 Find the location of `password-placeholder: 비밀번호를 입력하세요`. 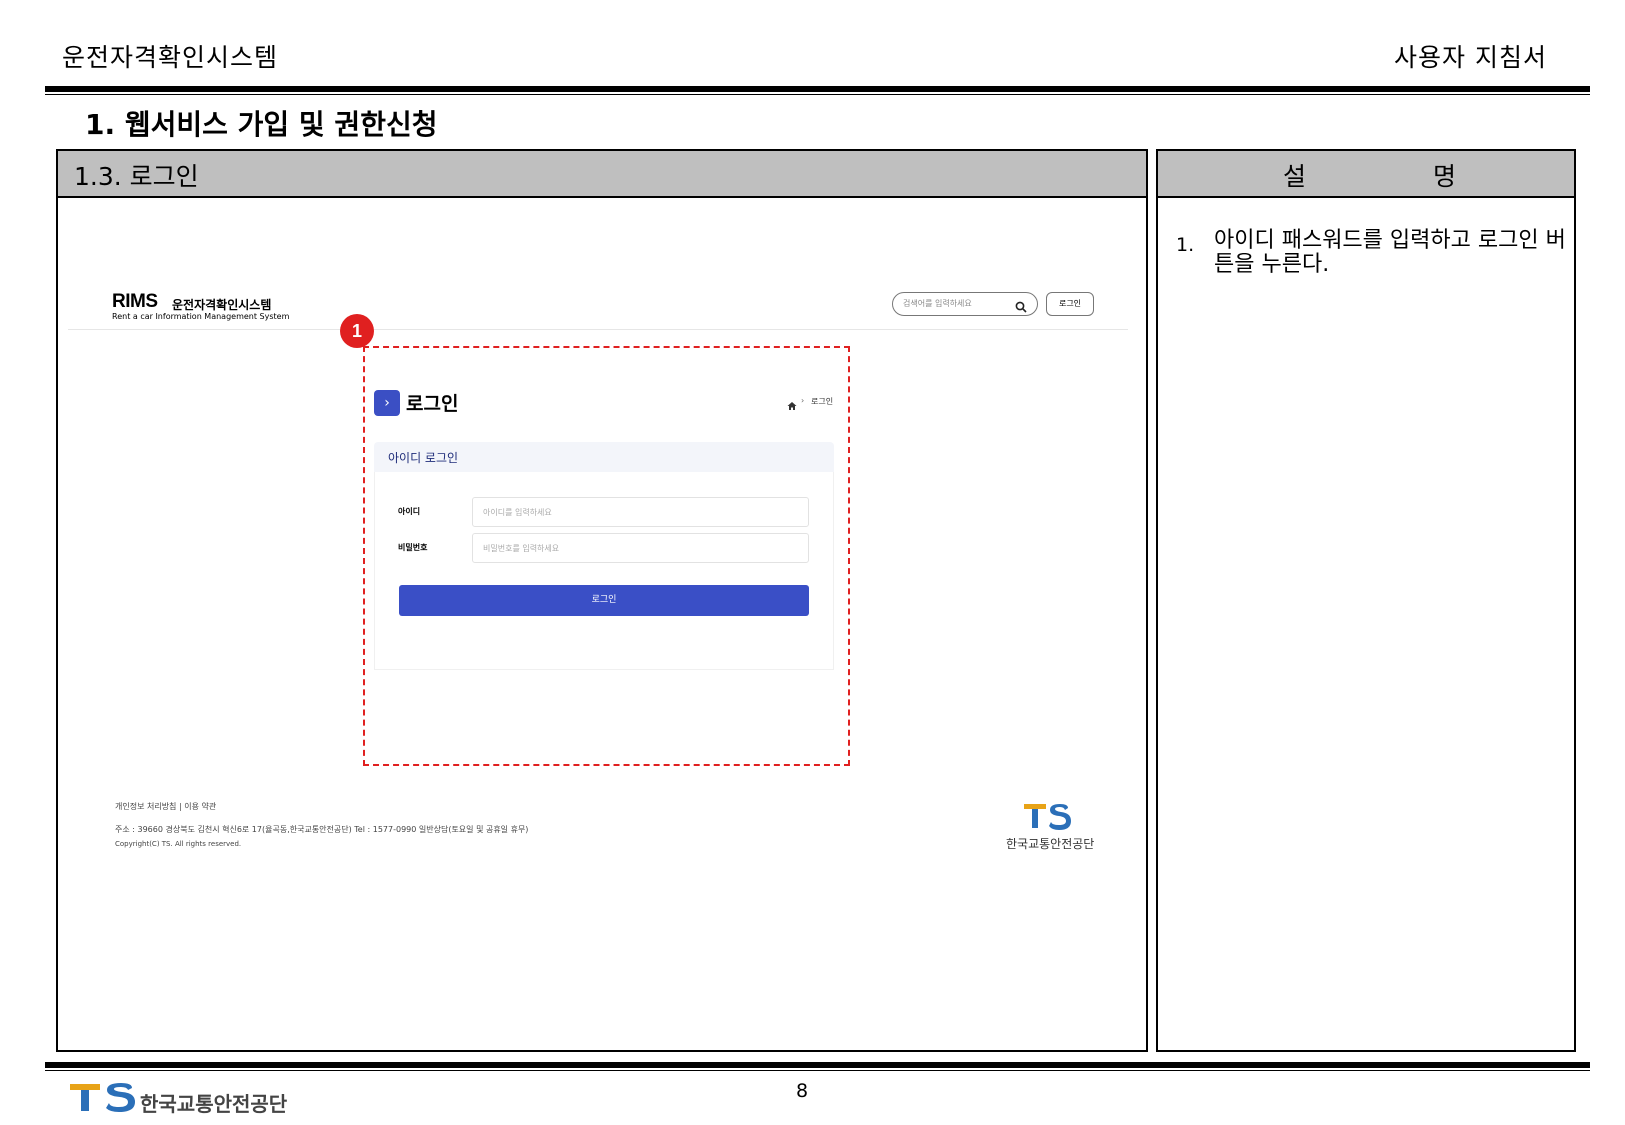

password-placeholder: 비밀번호를 입력하세요 is located at coordinates (521, 548).